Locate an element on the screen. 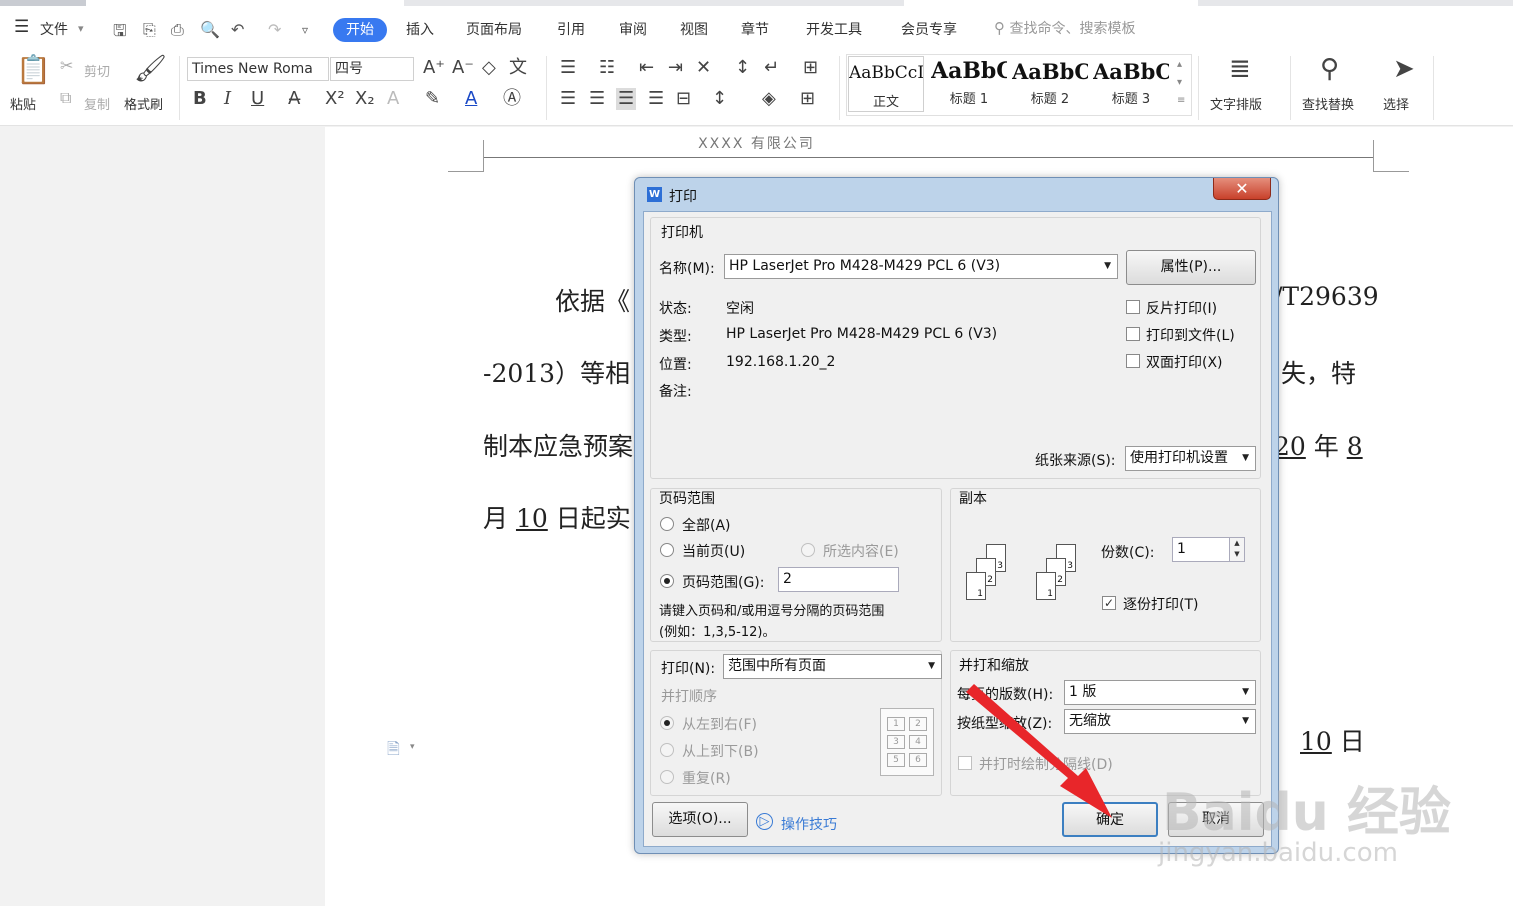  distributed-icon: ⊟ is located at coordinates (683, 99).